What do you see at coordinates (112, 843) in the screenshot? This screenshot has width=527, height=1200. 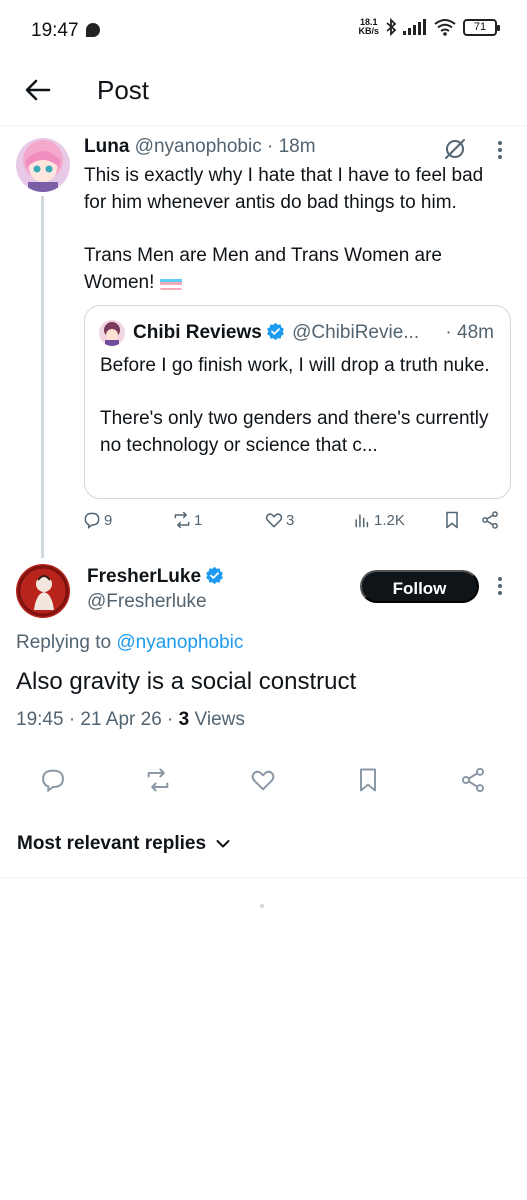 I see `replies-sort-label: Most relevant replies` at bounding box center [112, 843].